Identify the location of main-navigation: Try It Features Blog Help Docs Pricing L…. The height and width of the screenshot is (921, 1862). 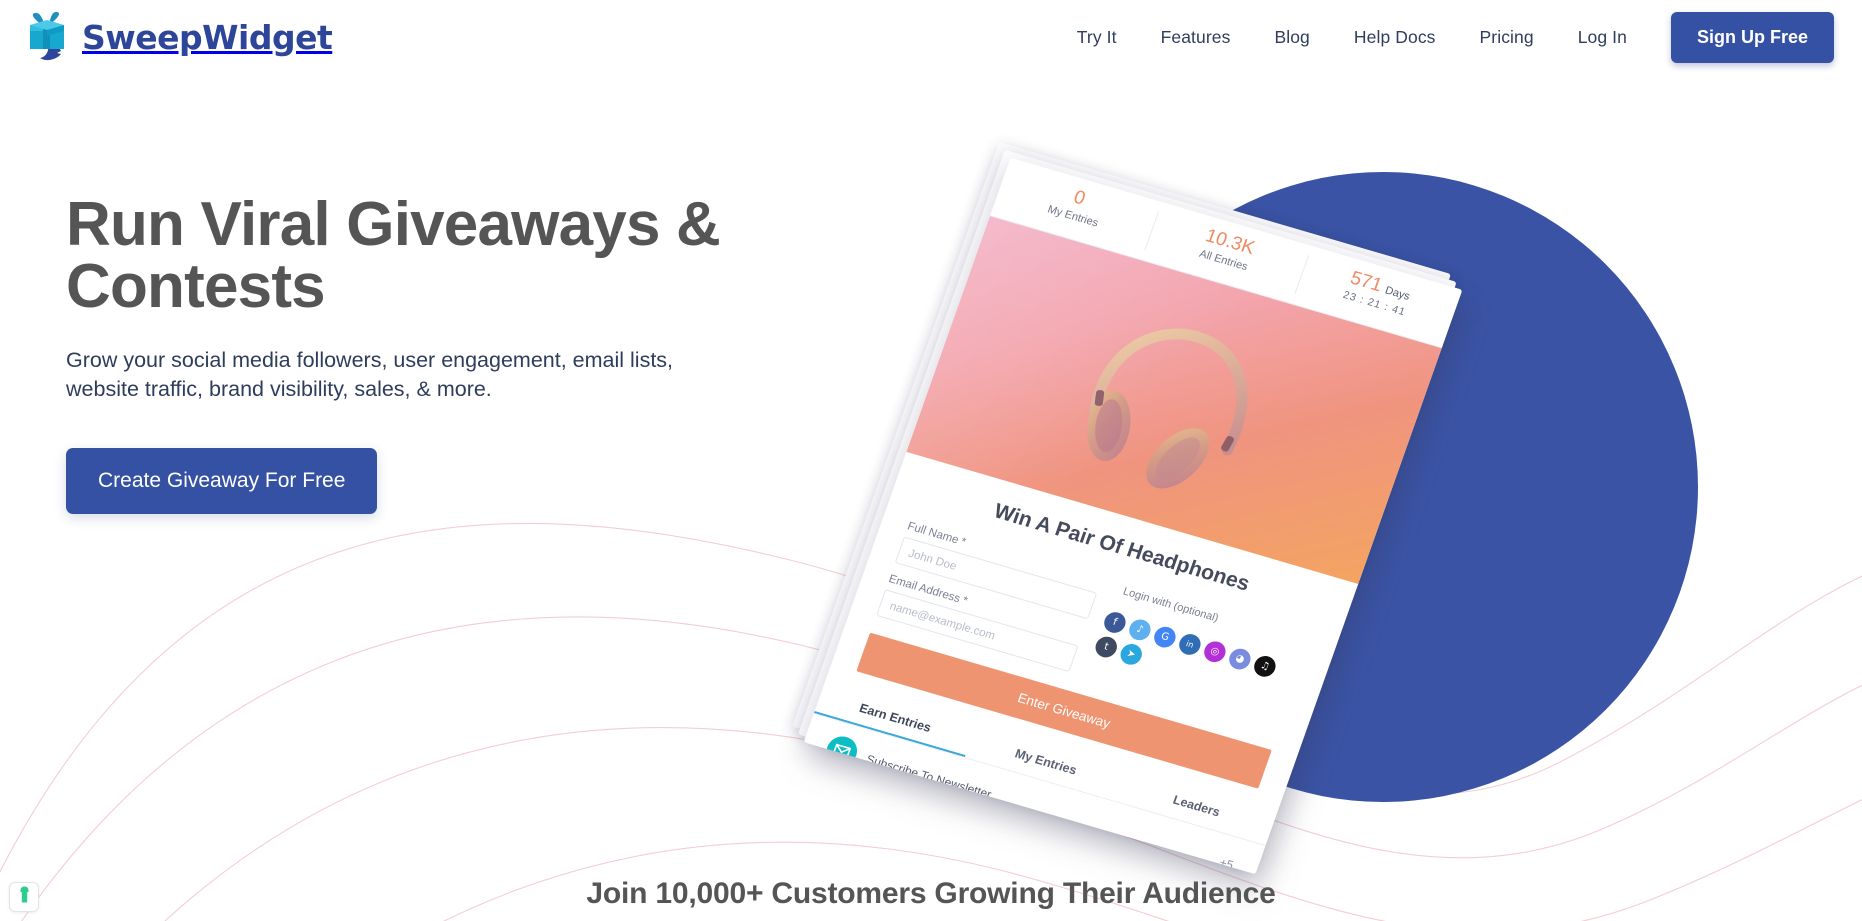
(1444, 37).